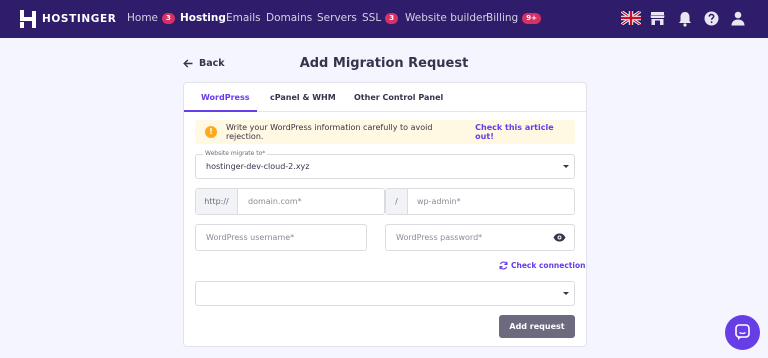 Image resolution: width=768 pixels, height=358 pixels. What do you see at coordinates (220, 111) in the screenshot?
I see `active-tab-indicator` at bounding box center [220, 111].